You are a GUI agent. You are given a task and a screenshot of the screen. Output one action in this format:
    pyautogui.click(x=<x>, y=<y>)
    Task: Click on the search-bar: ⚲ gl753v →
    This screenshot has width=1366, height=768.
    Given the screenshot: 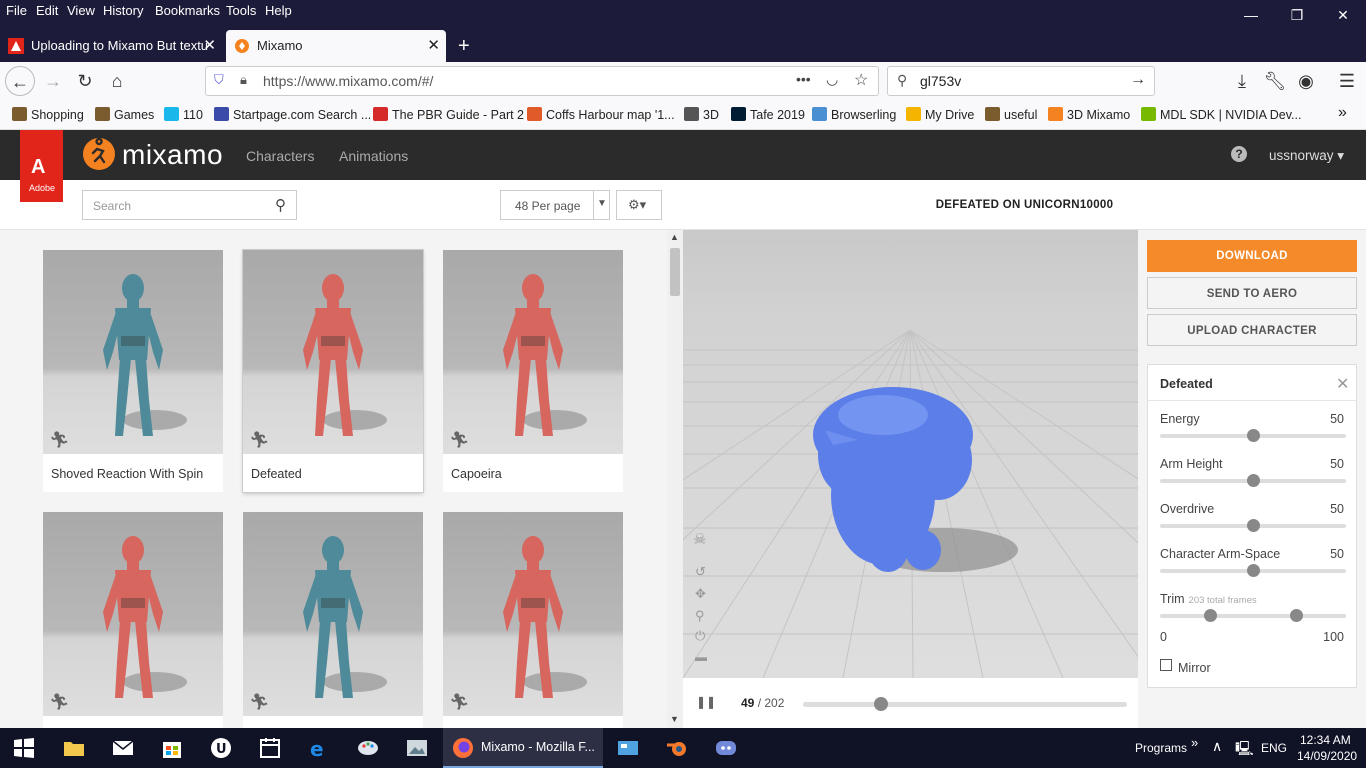 What is the action you would take?
    pyautogui.click(x=1021, y=81)
    